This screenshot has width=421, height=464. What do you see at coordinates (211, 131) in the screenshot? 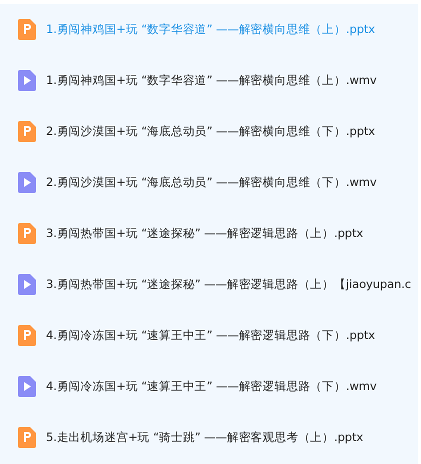
I see `file-name: 2.勇闯沙漠国+玩 “海底总动员” ——解密横向思维（下）.pptx` at bounding box center [211, 131].